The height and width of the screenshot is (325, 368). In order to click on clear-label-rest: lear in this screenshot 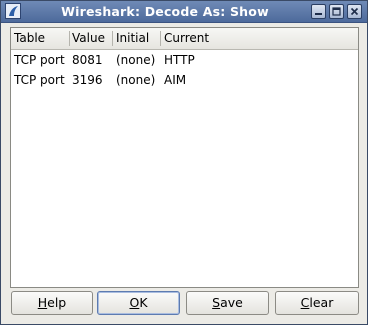, I will do `click(321, 302)`.